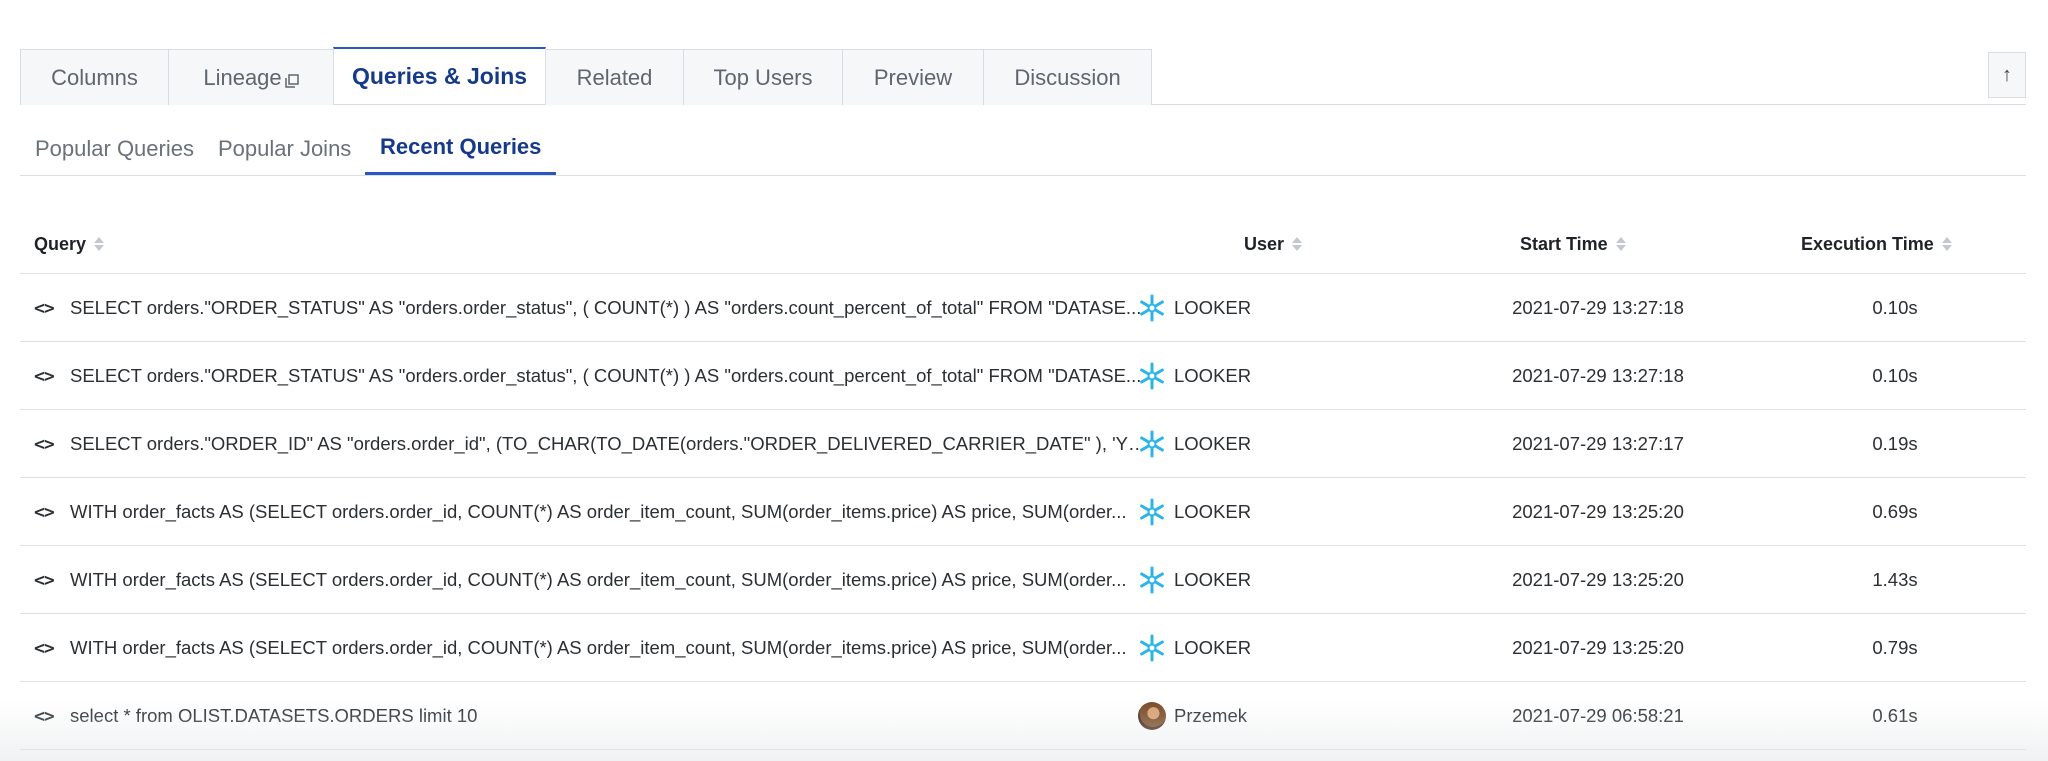  I want to click on column-header-start-time-label: Start Time, so click(1564, 243).